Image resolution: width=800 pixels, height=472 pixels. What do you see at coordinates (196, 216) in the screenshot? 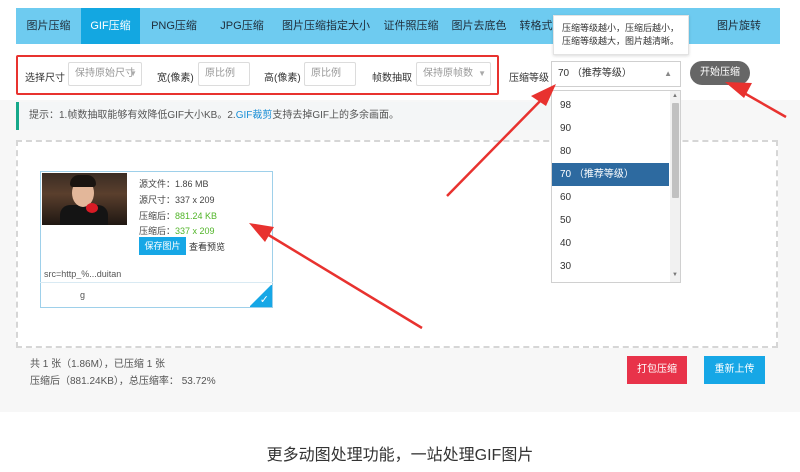
I see `new-size-value: 881.24 KB` at bounding box center [196, 216].